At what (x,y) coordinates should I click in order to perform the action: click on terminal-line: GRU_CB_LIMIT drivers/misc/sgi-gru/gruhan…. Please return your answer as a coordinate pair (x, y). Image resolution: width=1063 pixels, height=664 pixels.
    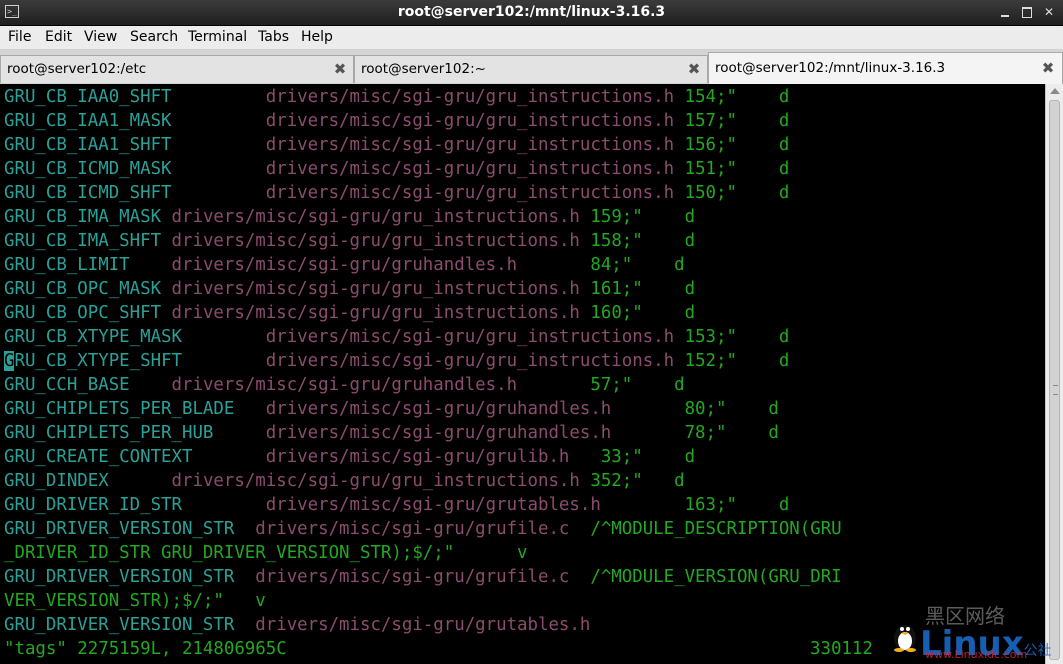
    Looking at the image, I should click on (344, 265).